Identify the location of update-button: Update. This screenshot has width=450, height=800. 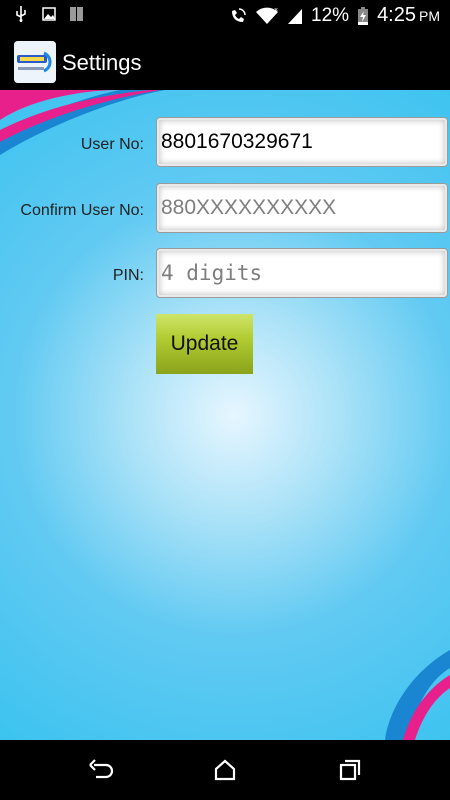
(204, 344).